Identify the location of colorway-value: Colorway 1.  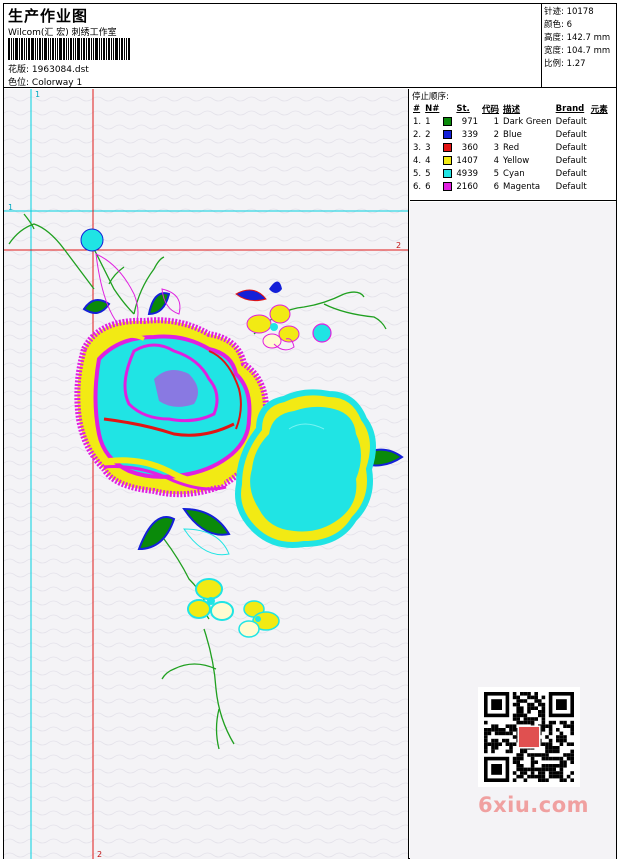
(57, 83).